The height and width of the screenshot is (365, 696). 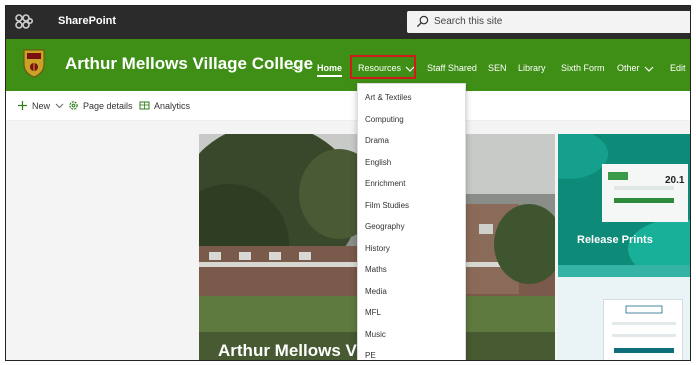 What do you see at coordinates (383, 67) in the screenshot?
I see `resources-highlight-box` at bounding box center [383, 67].